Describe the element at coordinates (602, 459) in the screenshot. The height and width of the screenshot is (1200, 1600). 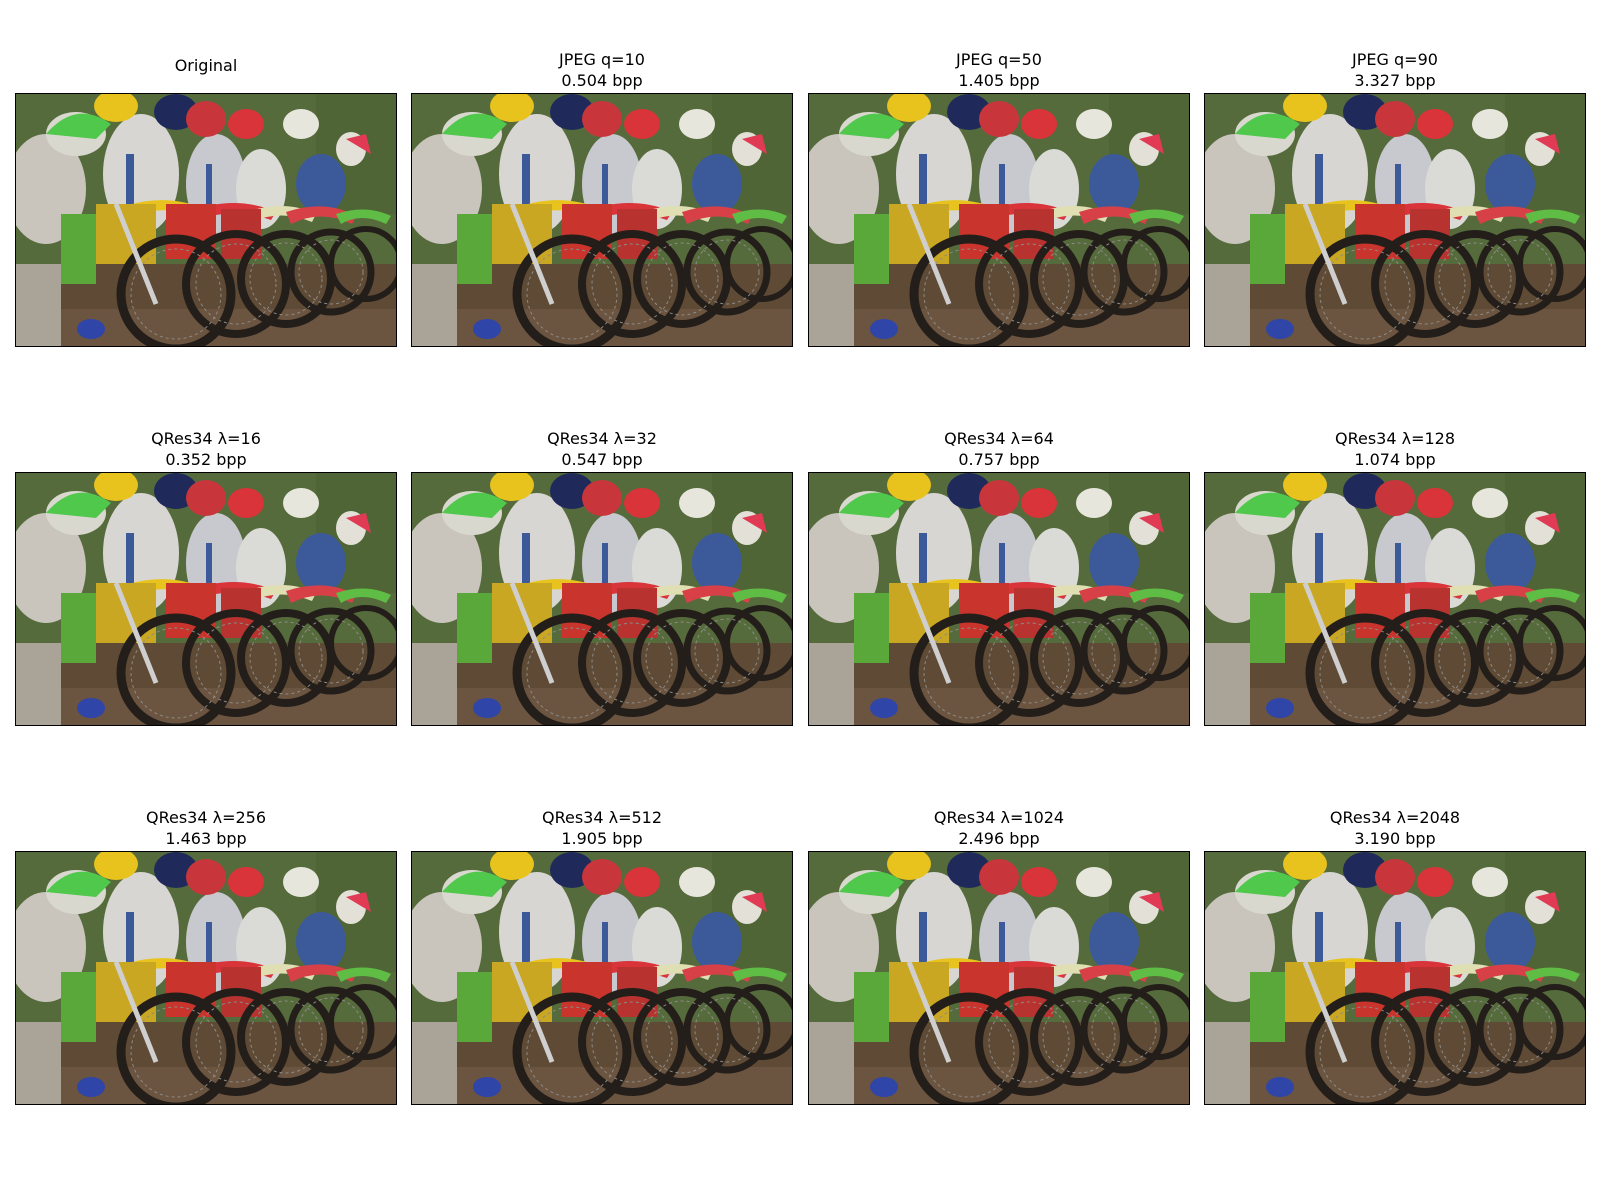
I see `caption-line-2: 0.547 bpp` at that location.